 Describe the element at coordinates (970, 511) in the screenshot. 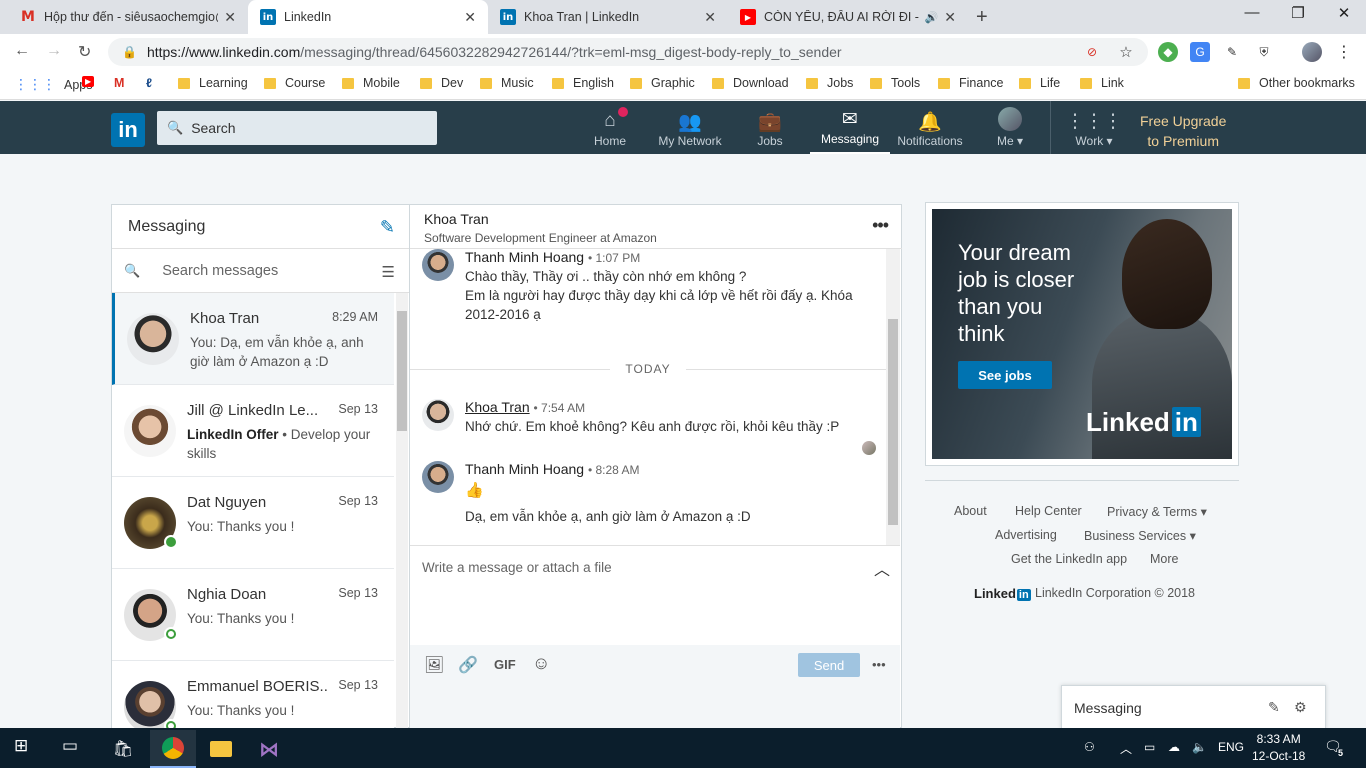

I see `footer-link-about: About` at that location.